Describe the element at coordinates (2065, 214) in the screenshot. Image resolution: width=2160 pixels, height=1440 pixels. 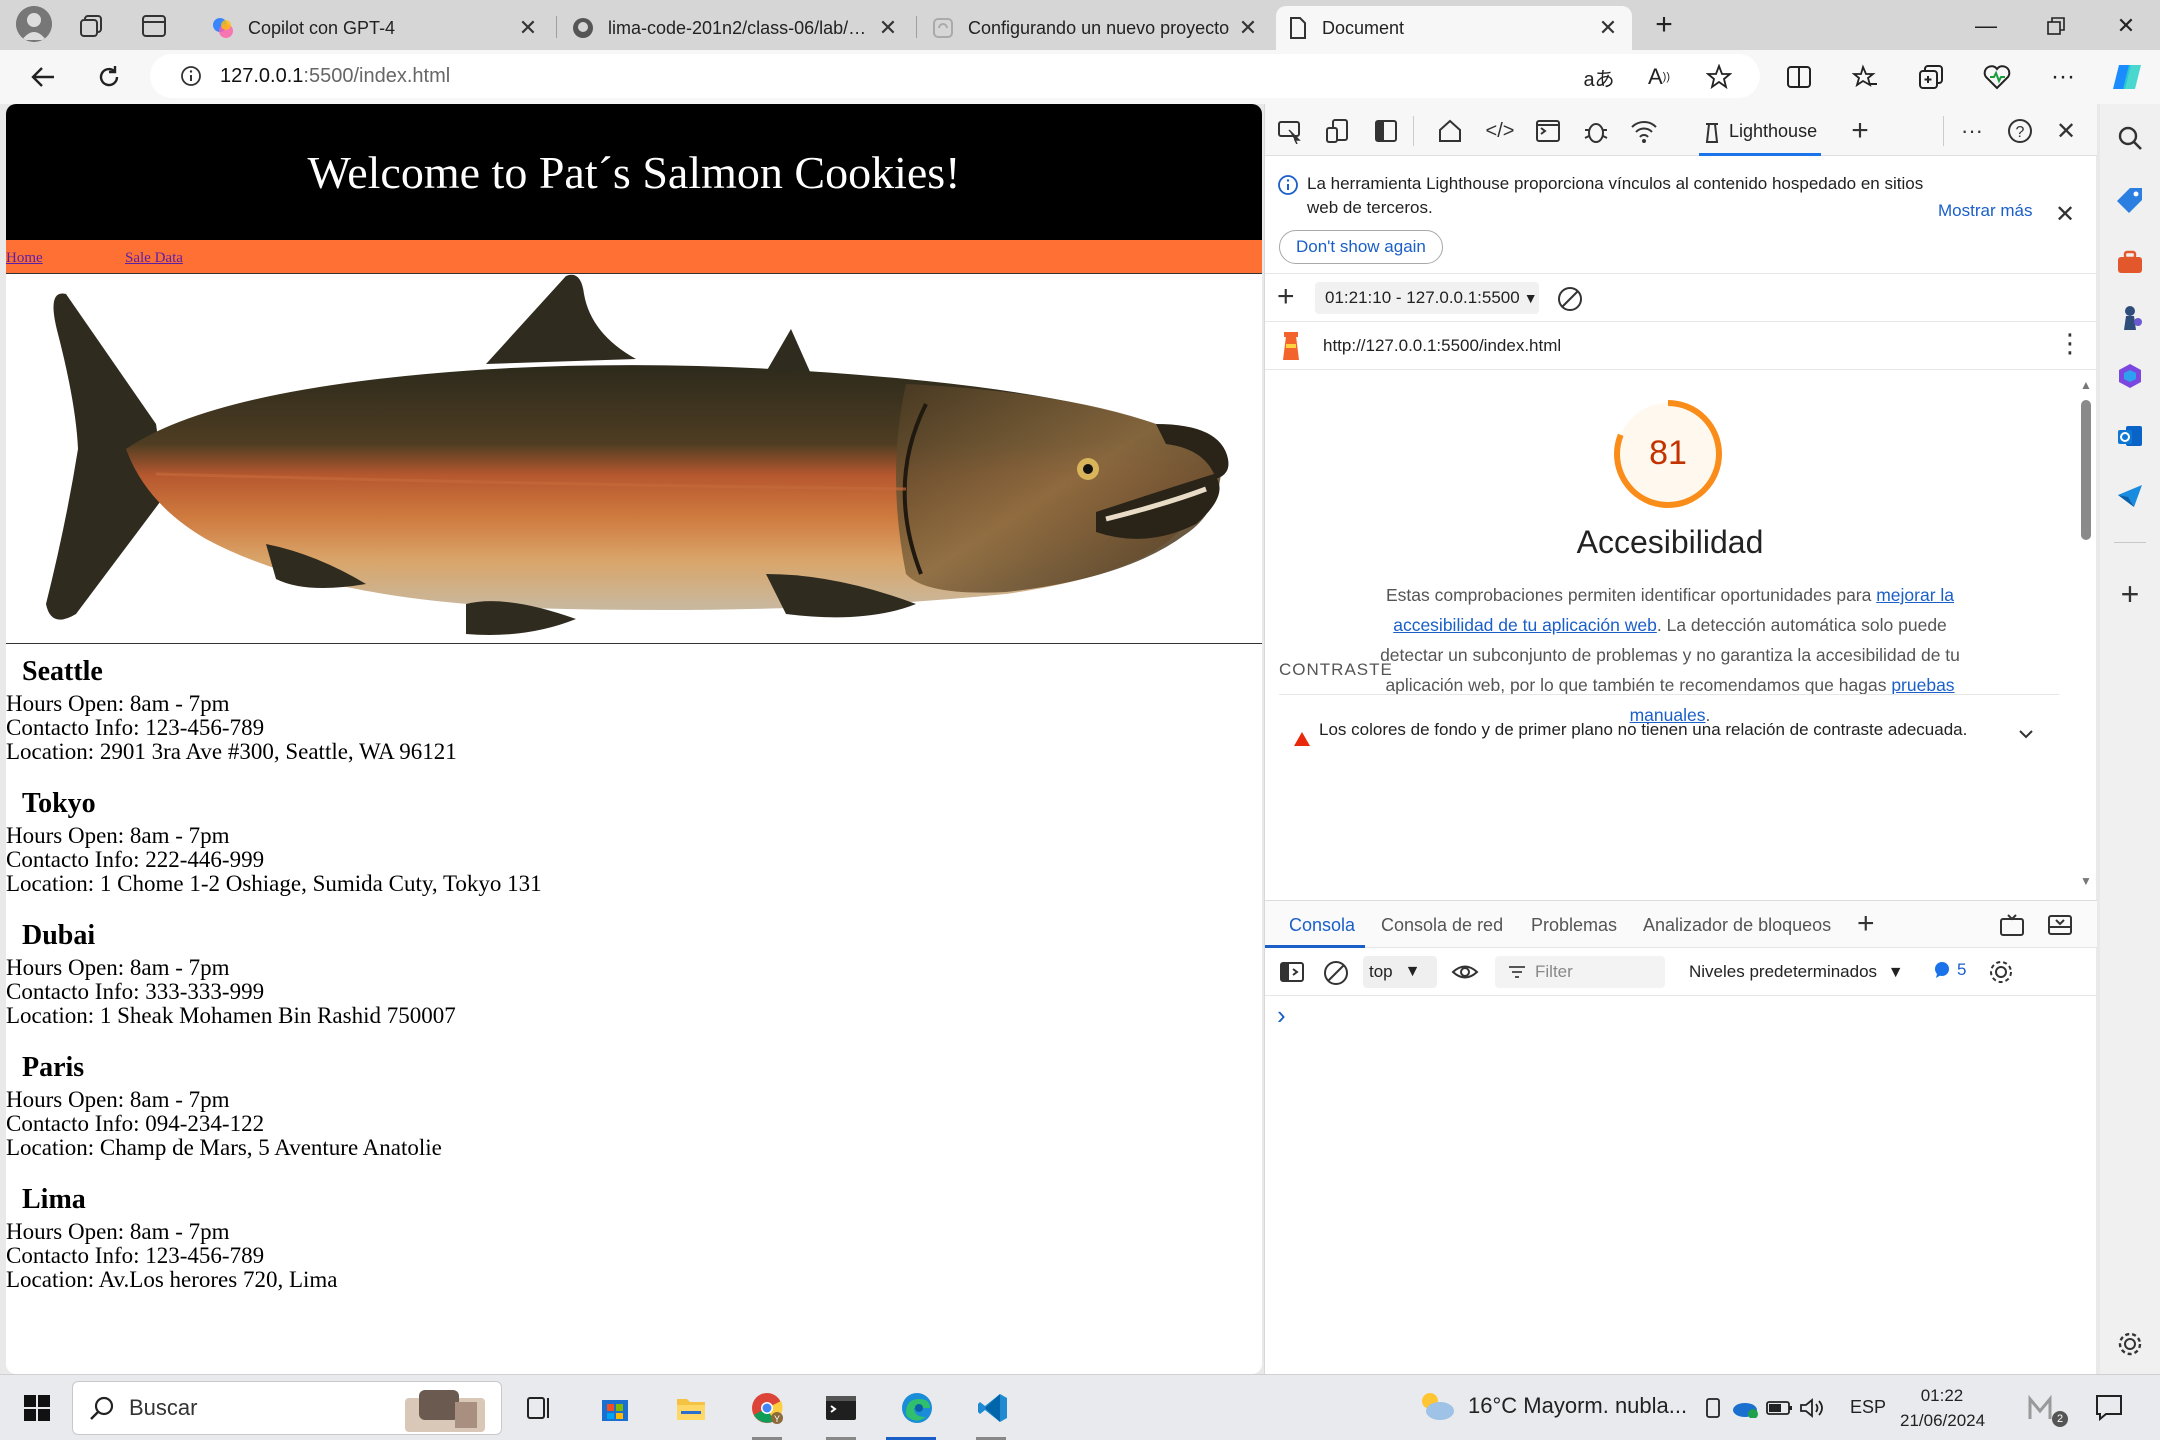
I see `dismiss-banner-icon: ✕` at that location.